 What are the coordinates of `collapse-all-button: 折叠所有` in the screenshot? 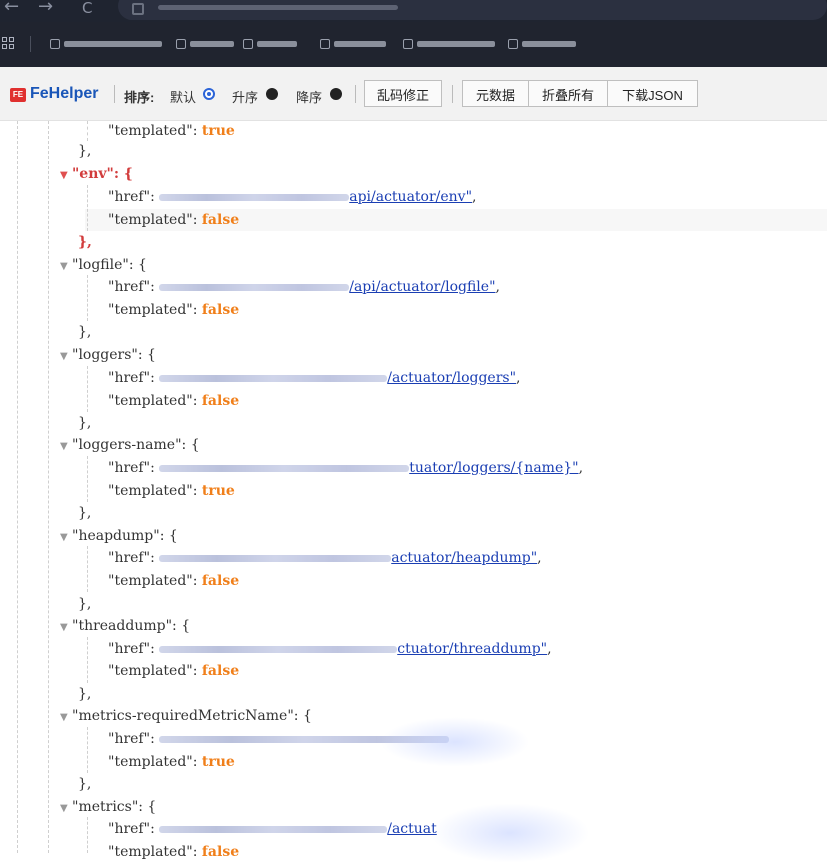 It's located at (568, 93).